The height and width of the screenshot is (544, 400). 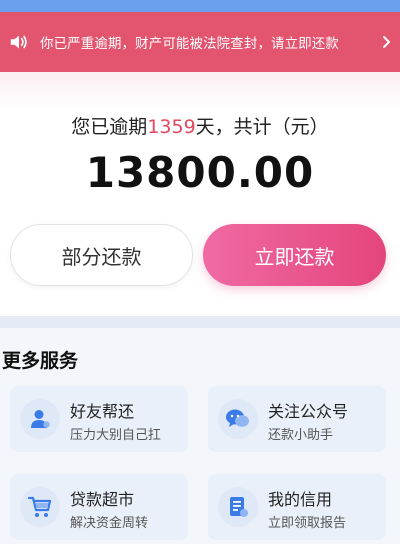 What do you see at coordinates (238, 419) in the screenshot?
I see `chat-icon` at bounding box center [238, 419].